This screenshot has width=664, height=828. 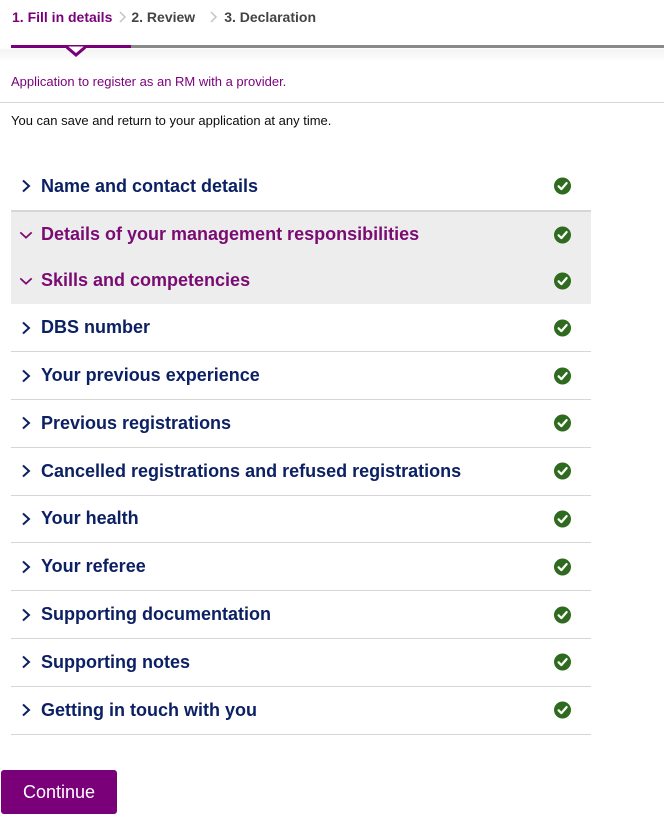 I want to click on section-link: Your previous experience, so click(x=150, y=375).